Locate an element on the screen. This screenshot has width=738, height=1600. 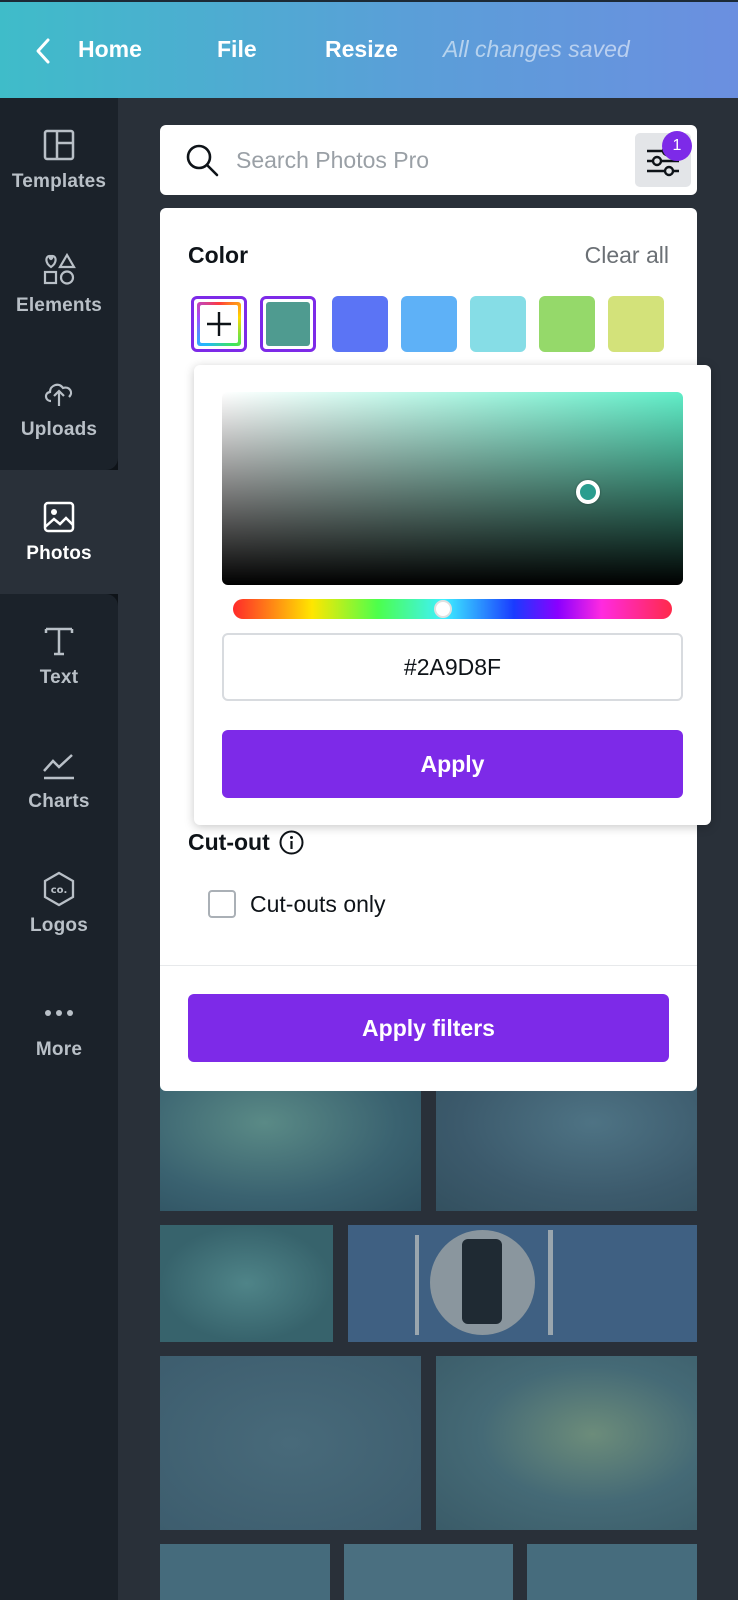
rail-item-text: Text is located at coordinates (59, 656).